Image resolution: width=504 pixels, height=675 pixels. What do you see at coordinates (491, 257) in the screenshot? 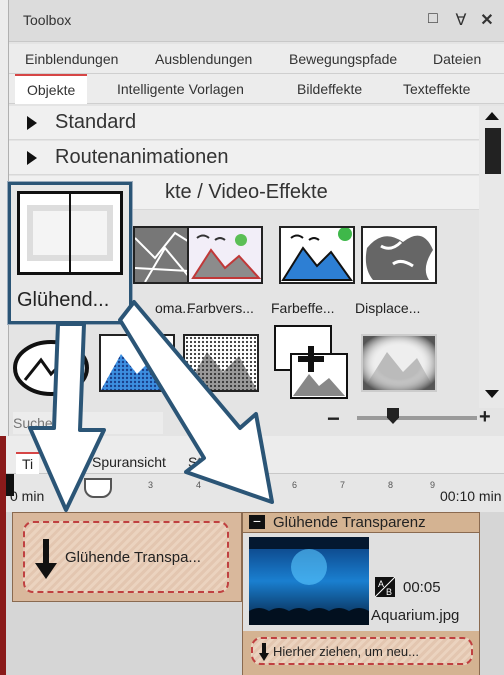
I see `vertical-scrollbar` at bounding box center [491, 257].